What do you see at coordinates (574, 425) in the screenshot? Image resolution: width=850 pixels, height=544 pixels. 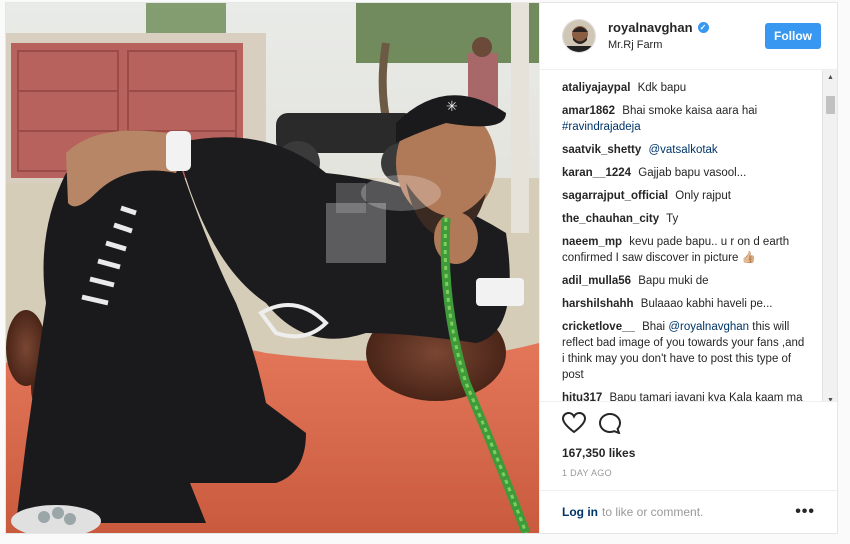 I see `heart-icon` at bounding box center [574, 425].